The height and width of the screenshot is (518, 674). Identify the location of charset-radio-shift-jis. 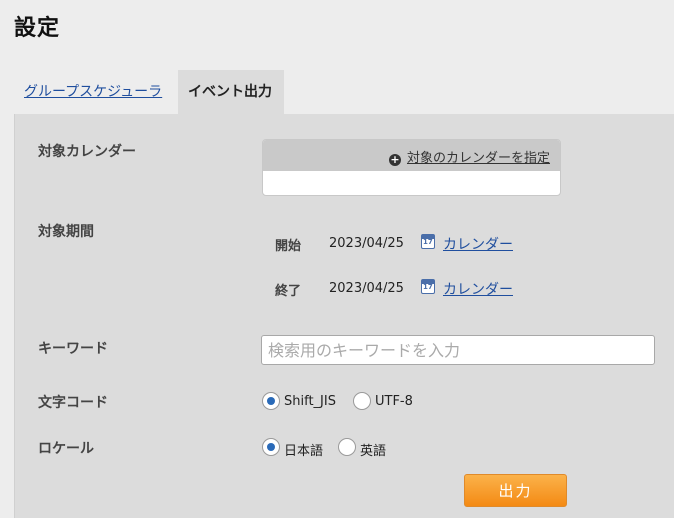
(271, 401).